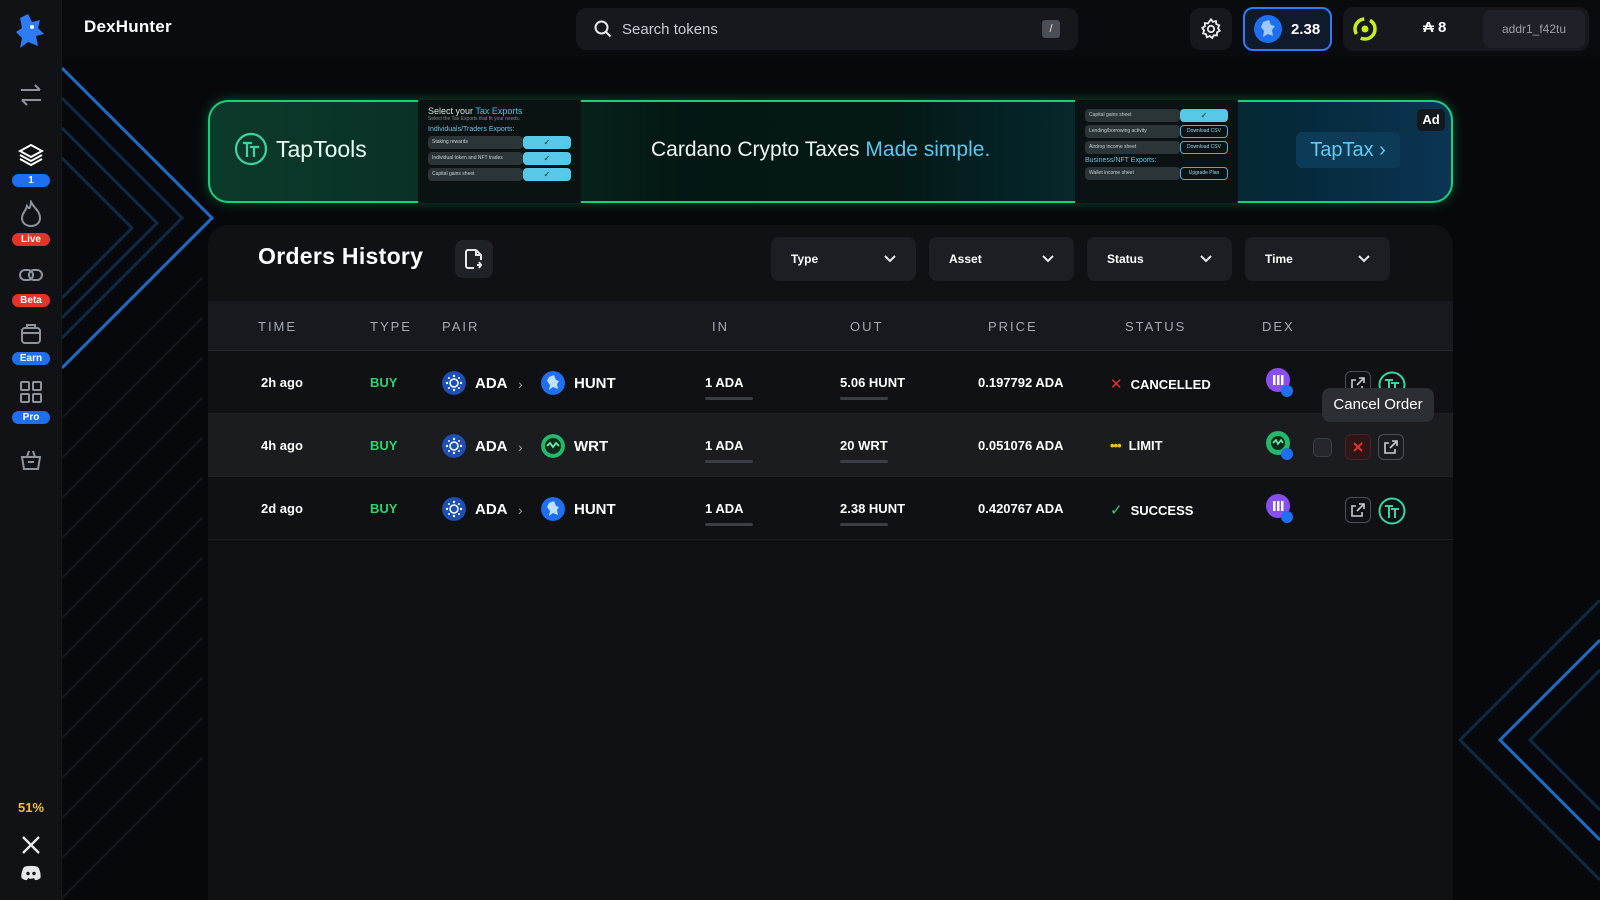  Describe the element at coordinates (1159, 259) in the screenshot. I see `filter-status-dropdown: Status` at that location.